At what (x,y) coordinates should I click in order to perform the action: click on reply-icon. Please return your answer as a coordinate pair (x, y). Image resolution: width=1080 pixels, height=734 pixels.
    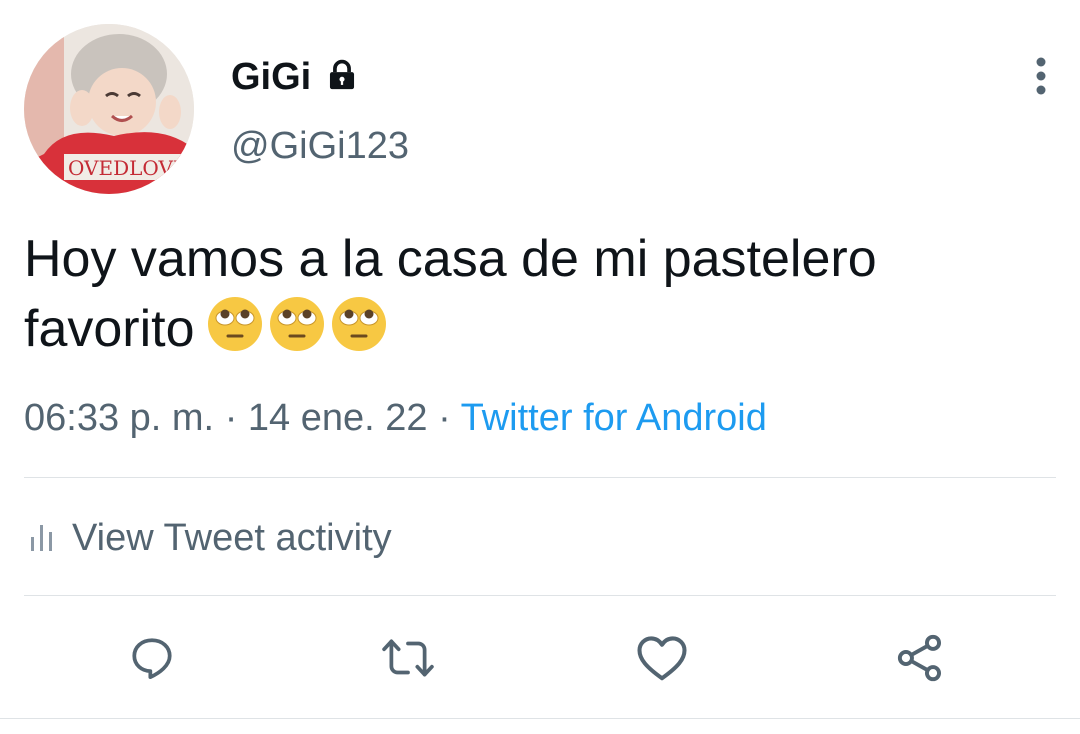
    Looking at the image, I should click on (152, 659).